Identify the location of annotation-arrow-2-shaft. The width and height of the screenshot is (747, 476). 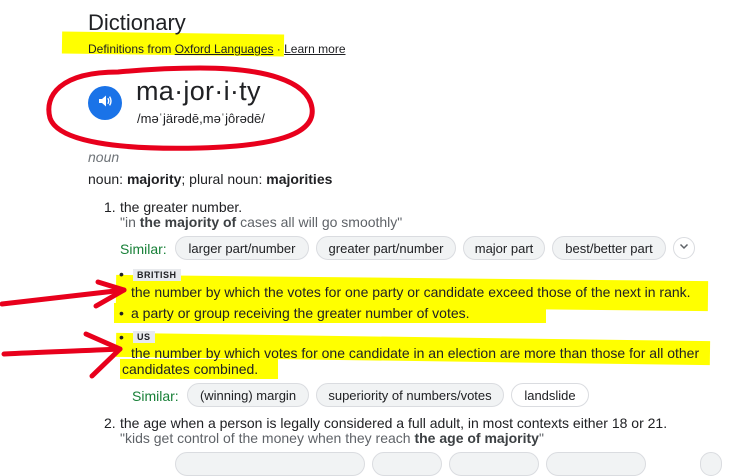
(62, 351).